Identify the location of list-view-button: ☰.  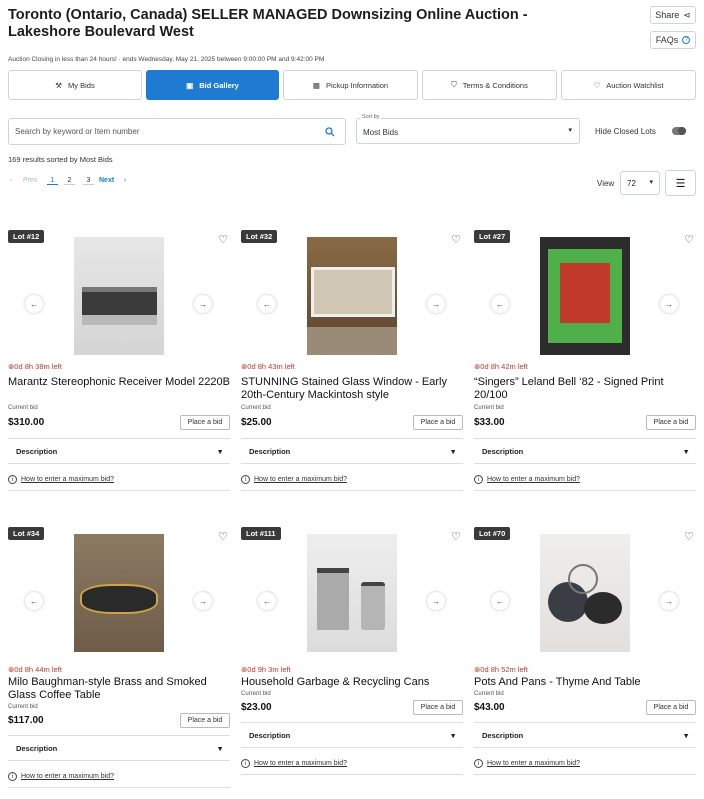
(680, 183).